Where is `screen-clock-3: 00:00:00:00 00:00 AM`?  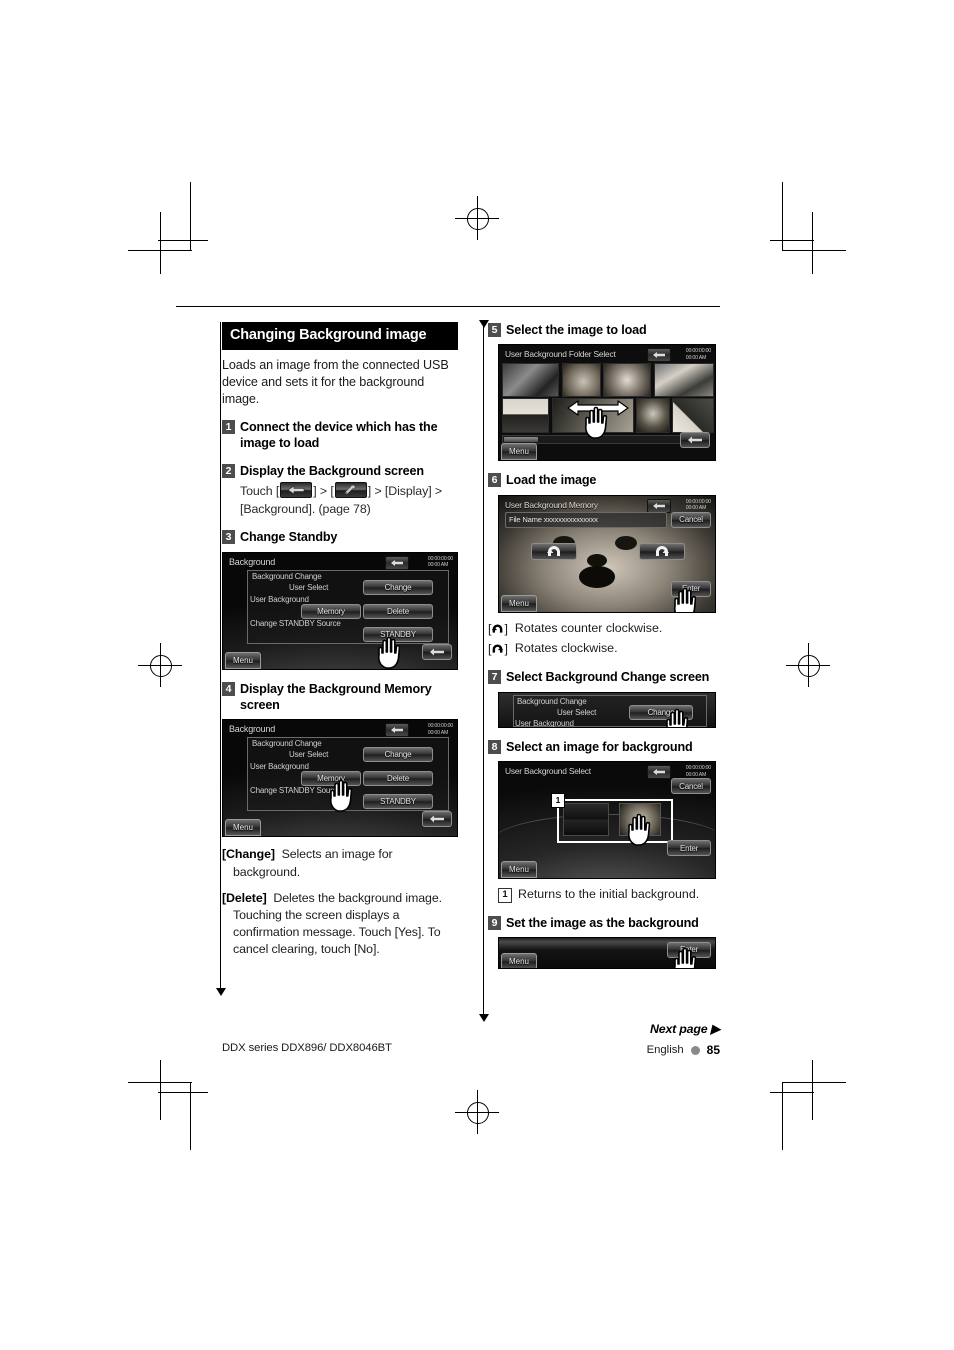 screen-clock-3: 00:00:00:00 00:00 AM is located at coordinates (698, 354).